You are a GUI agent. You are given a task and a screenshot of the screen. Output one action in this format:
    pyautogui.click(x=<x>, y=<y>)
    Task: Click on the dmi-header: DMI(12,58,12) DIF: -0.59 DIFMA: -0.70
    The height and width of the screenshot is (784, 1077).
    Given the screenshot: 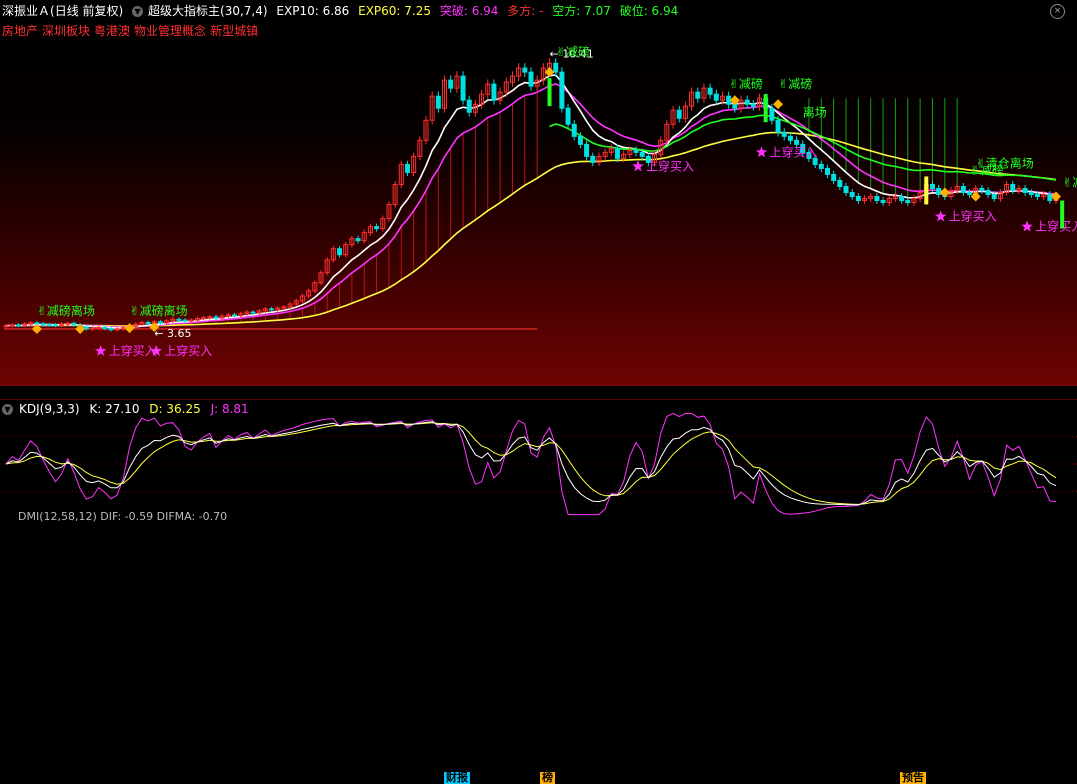 What is the action you would take?
    pyautogui.click(x=123, y=516)
    